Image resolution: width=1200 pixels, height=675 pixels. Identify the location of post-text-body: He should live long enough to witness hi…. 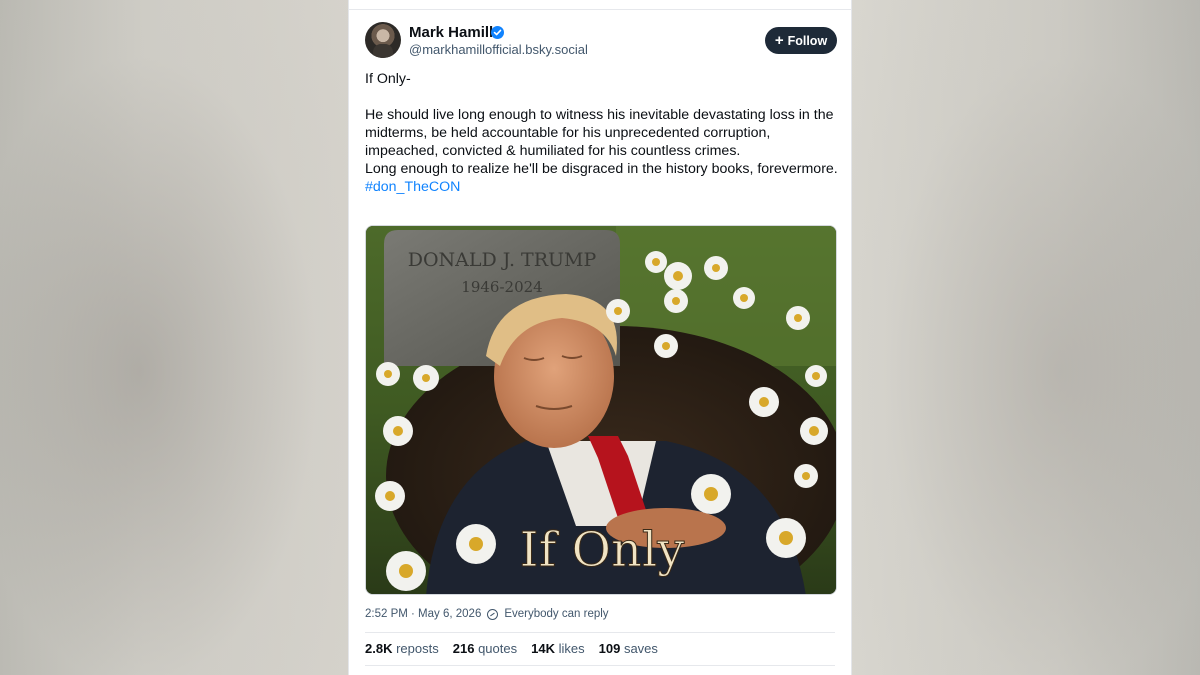
(601, 142).